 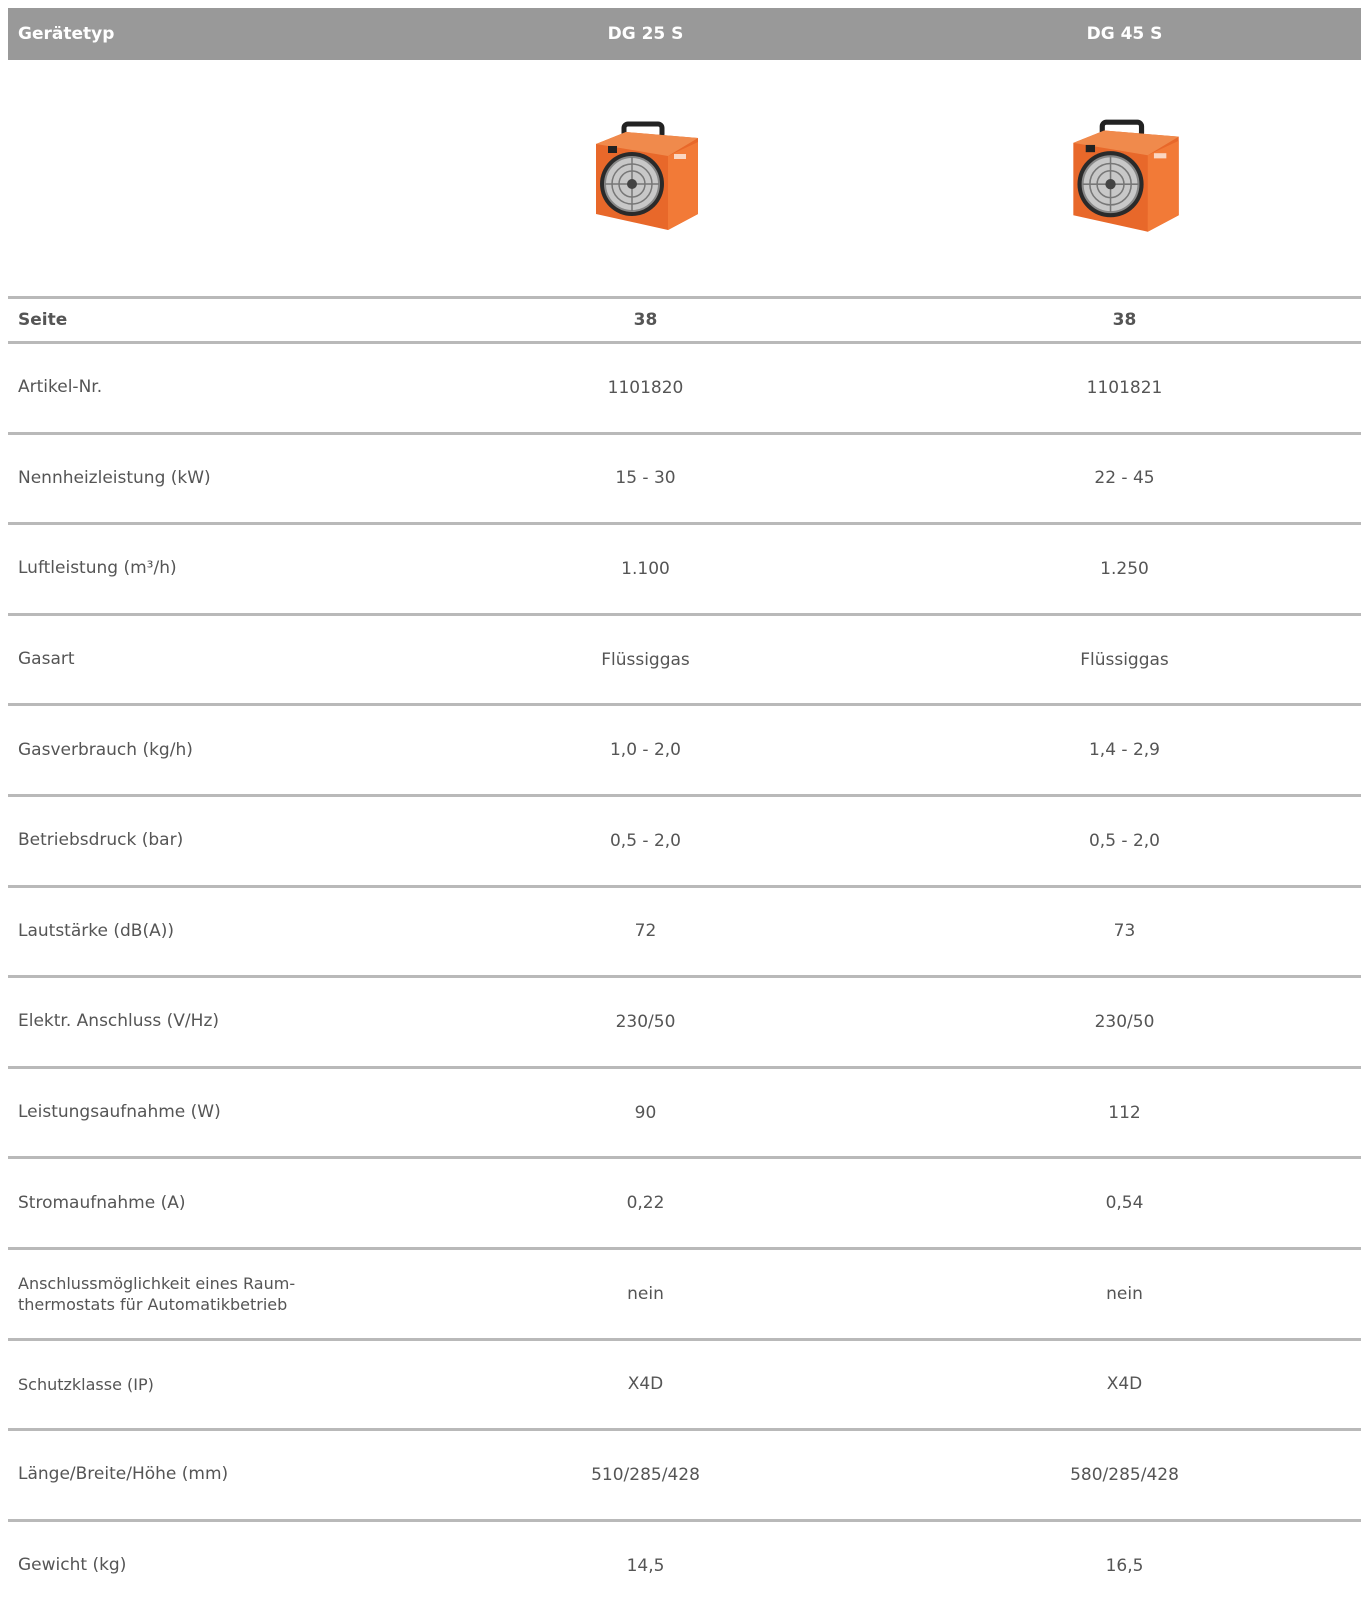 I want to click on row-label: Luftleistung (m³/h), so click(x=97, y=568).